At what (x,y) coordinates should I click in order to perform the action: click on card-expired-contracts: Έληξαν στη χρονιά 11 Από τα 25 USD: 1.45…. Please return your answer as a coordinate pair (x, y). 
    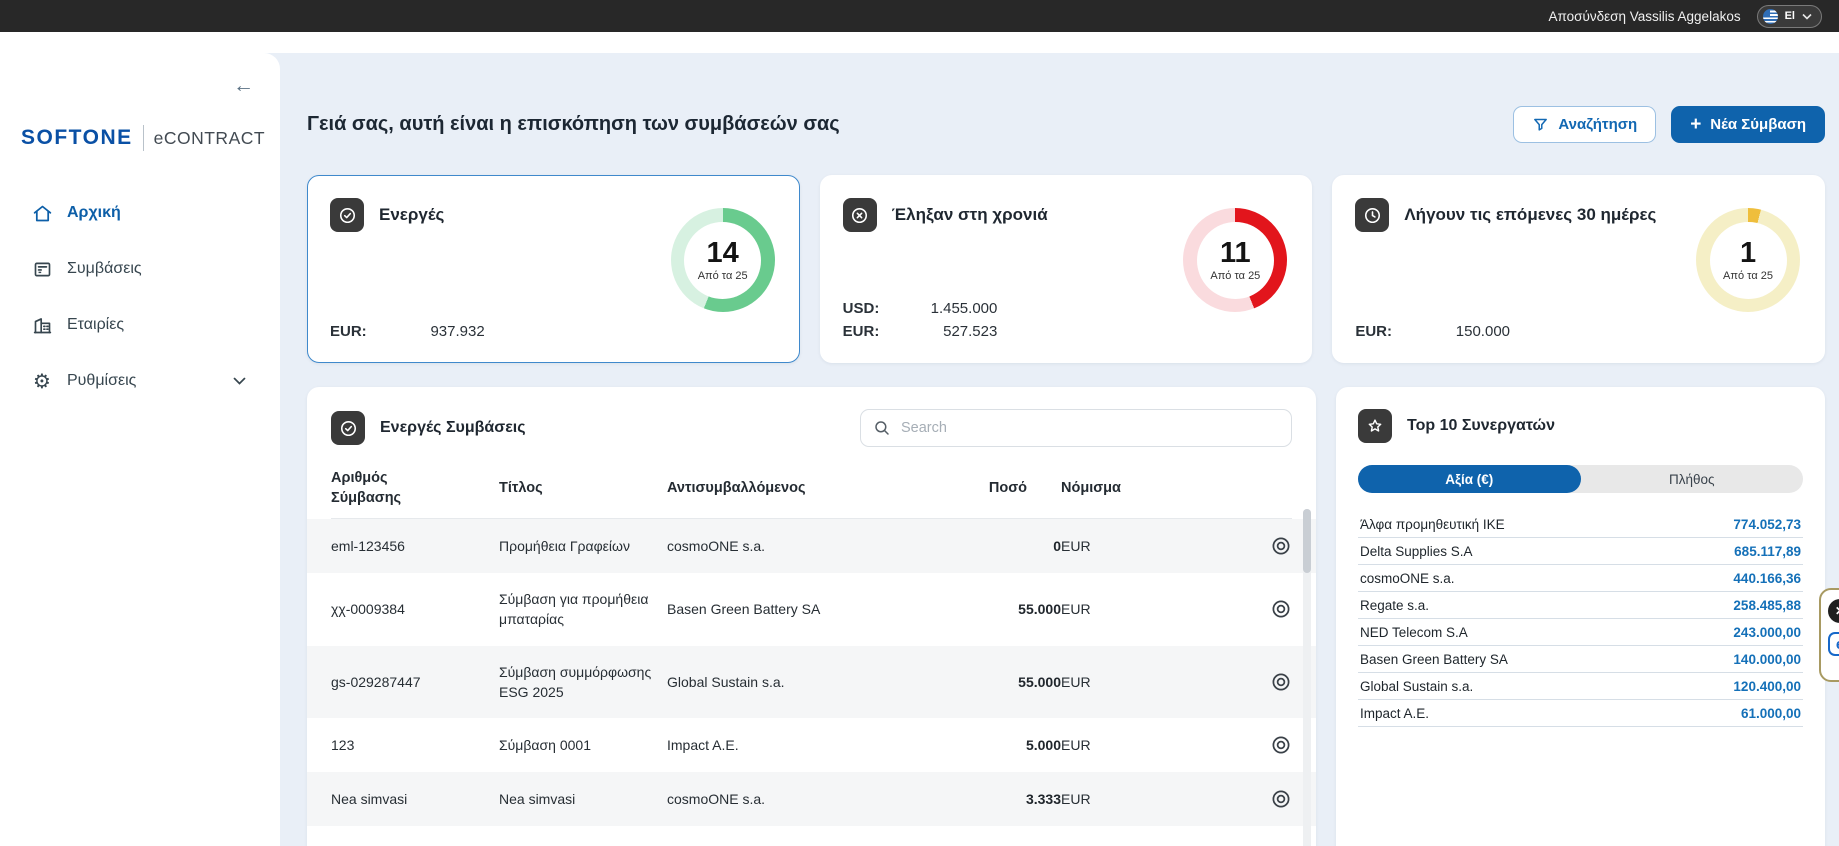
    Looking at the image, I should click on (1066, 269).